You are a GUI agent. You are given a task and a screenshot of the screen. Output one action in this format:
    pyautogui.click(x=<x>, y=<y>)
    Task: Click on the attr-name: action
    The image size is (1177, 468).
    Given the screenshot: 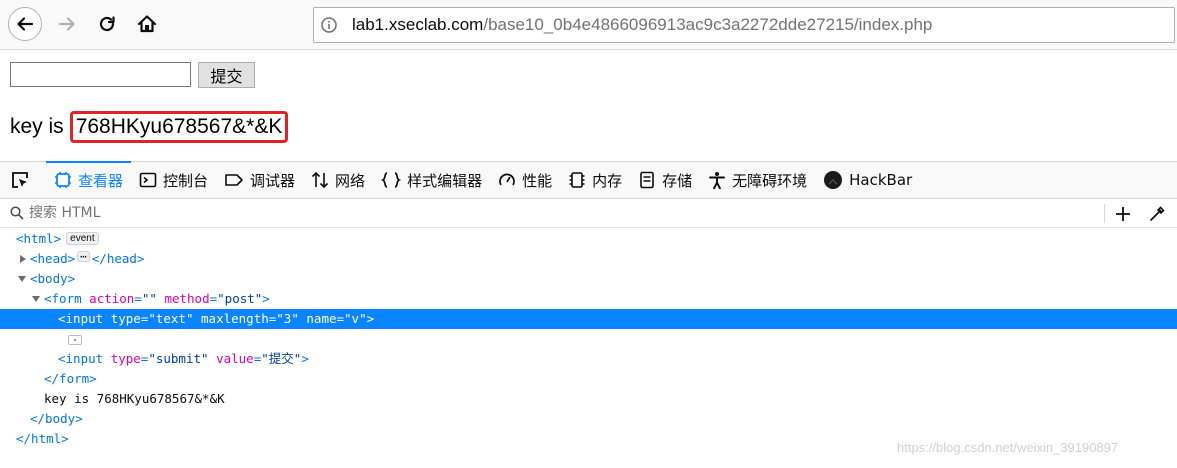 What is the action you would take?
    pyautogui.click(x=112, y=298)
    